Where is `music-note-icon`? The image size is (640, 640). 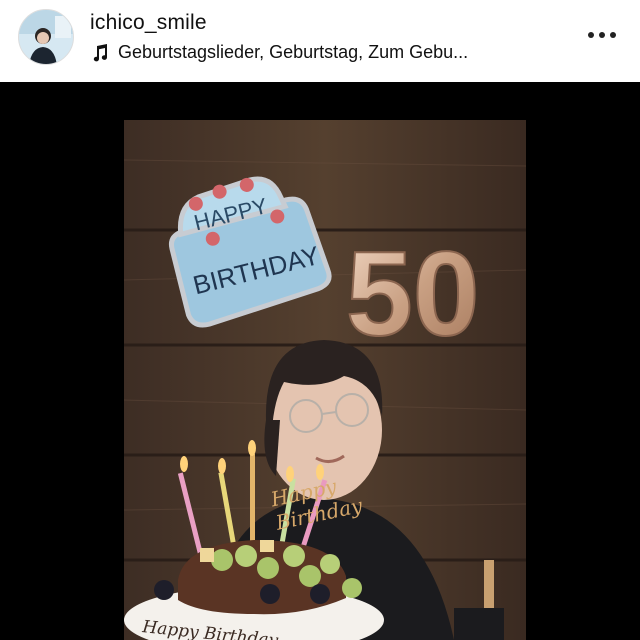
music-note-icon is located at coordinates (100, 52).